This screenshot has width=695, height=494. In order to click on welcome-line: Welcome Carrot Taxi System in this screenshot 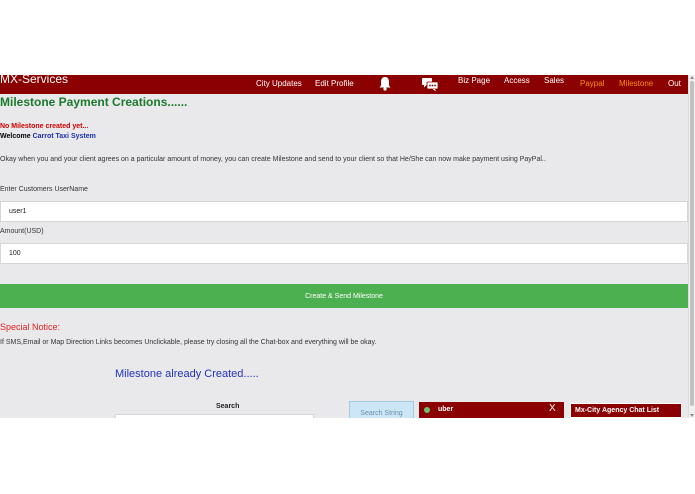, I will do `click(48, 136)`.